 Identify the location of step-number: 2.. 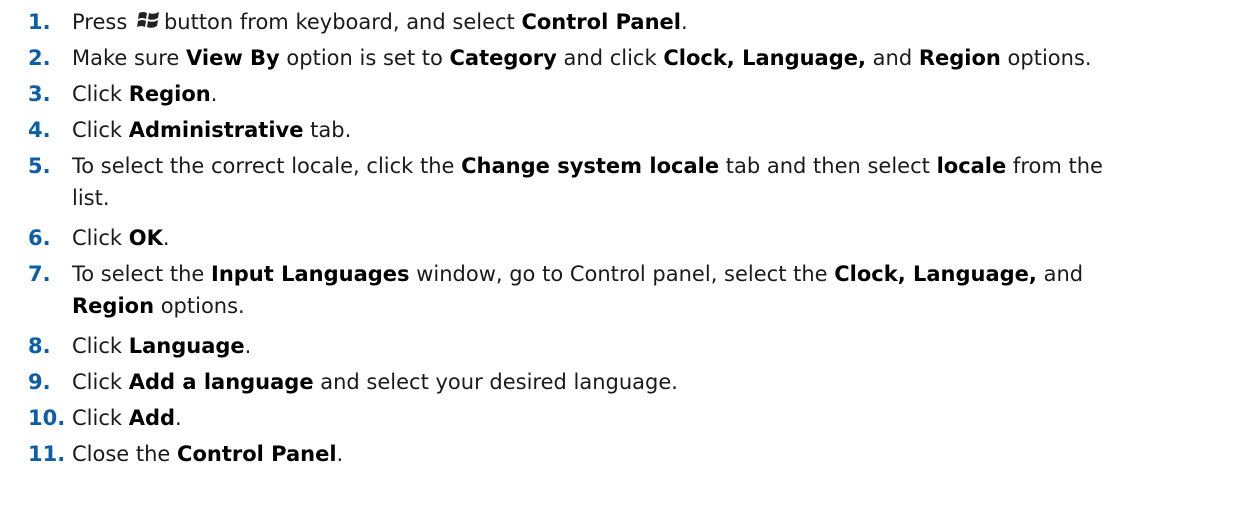
(39, 58).